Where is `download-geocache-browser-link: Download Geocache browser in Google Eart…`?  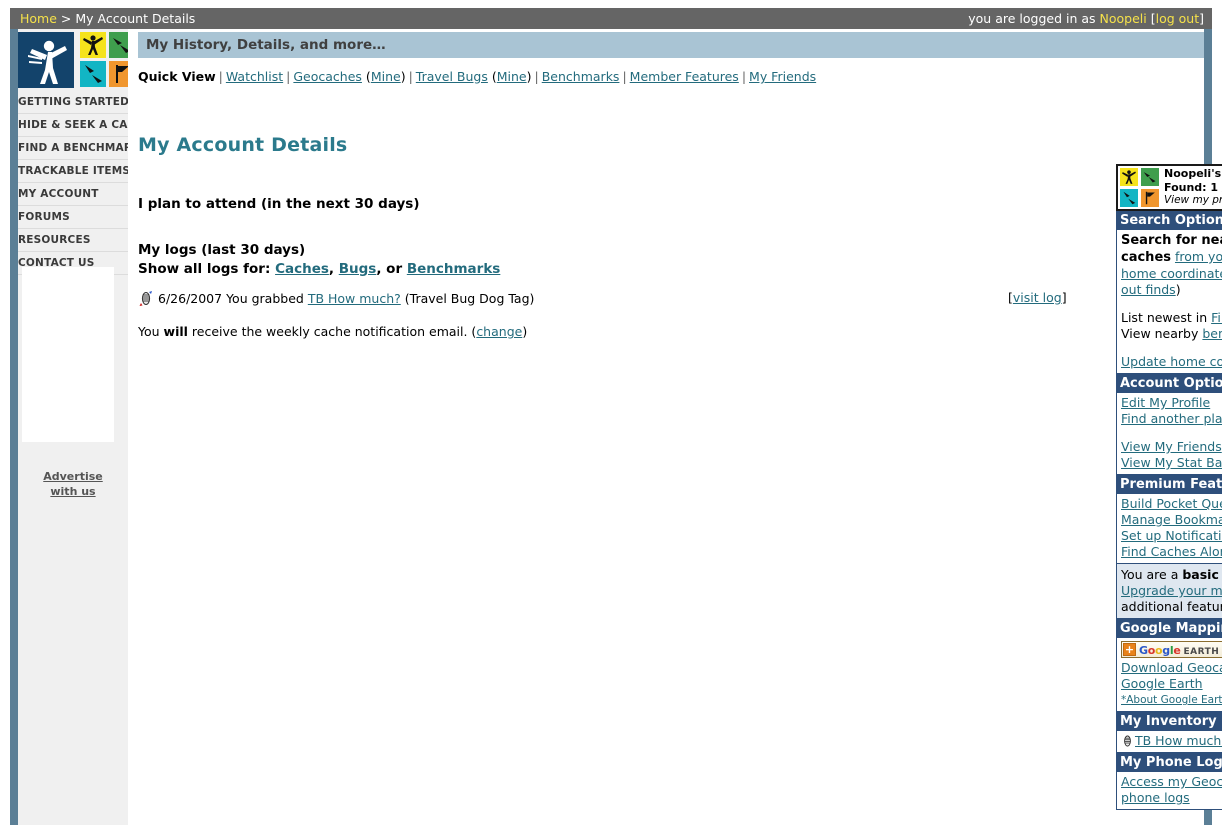
download-geocache-browser-link: Download Geocache browser in Google Eart… is located at coordinates (1171, 676).